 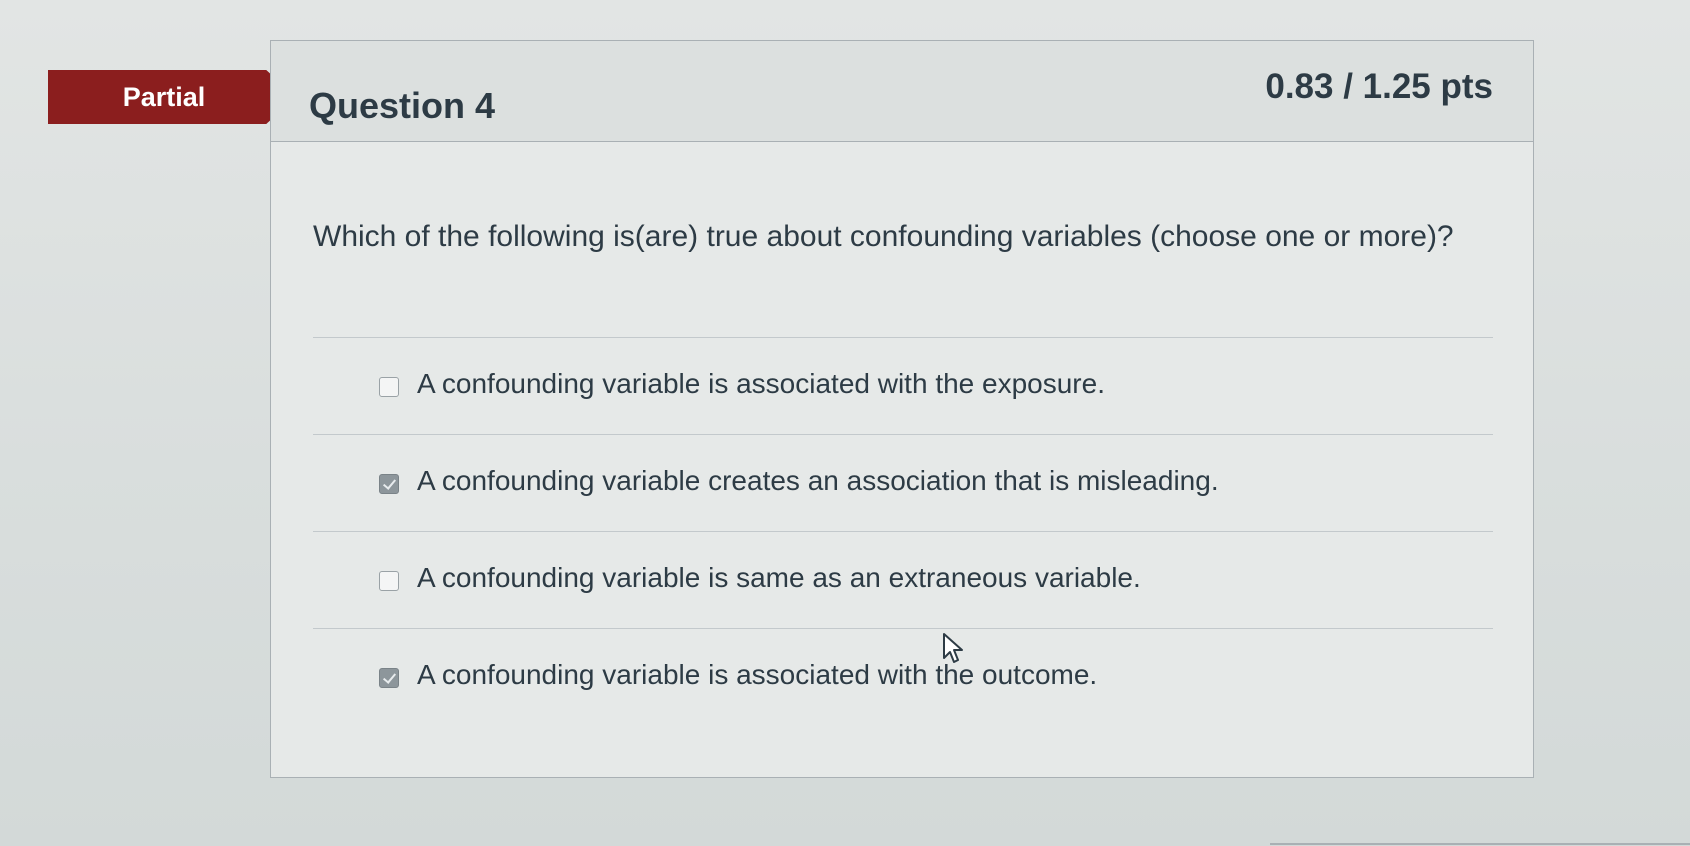 I want to click on question-header: Question 4 0.83 / 1.25 pts, so click(x=902, y=91).